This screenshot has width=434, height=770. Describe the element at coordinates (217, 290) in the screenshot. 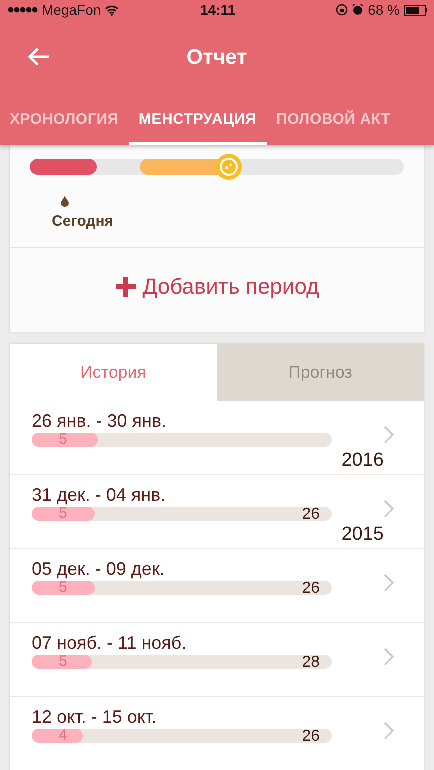

I see `add-period-button: Добавить период` at that location.